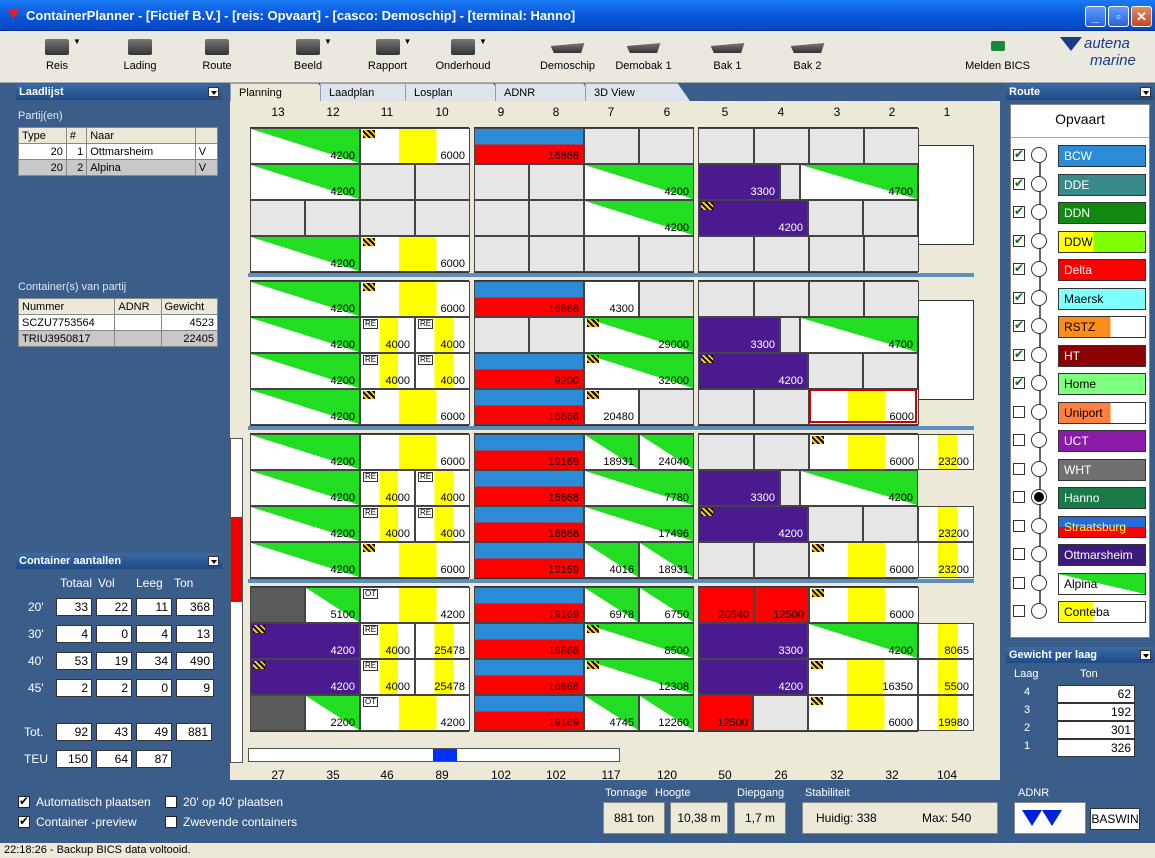 The image size is (1155, 858). What do you see at coordinates (946, 677) in the screenshot?
I see `container-slot: 5500` at bounding box center [946, 677].